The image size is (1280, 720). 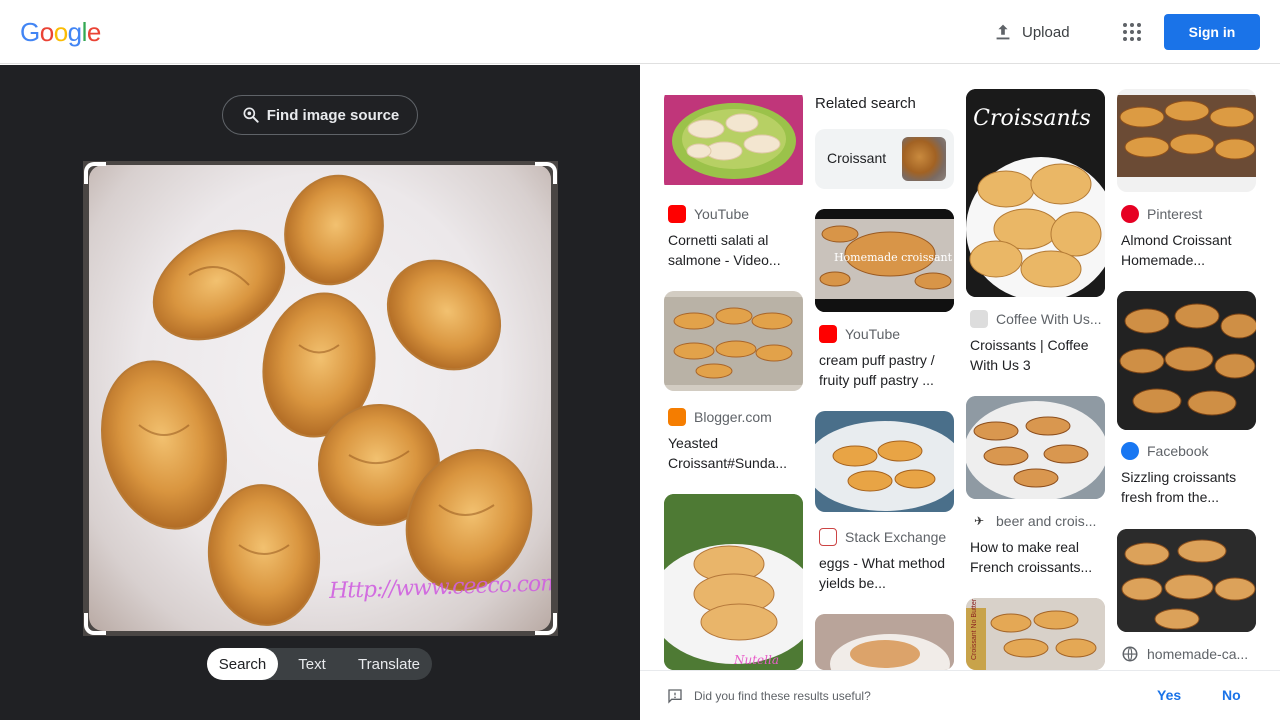 I want to click on feedback-question: Did you find these results useful?, so click(x=782, y=696).